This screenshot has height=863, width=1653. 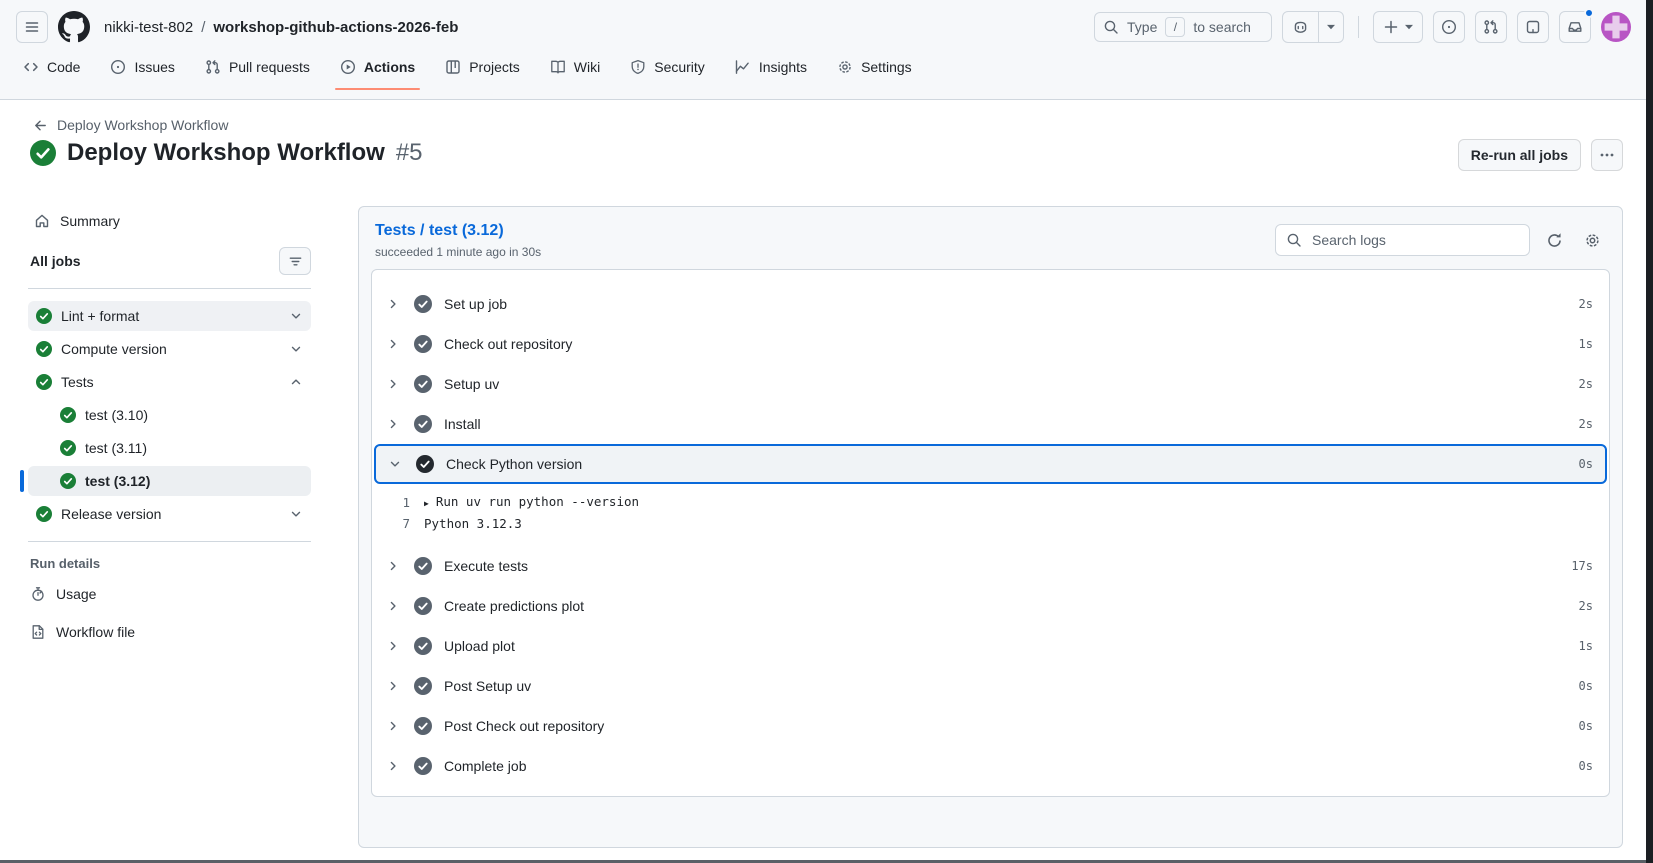 I want to click on run-options-button, so click(x=1607, y=155).